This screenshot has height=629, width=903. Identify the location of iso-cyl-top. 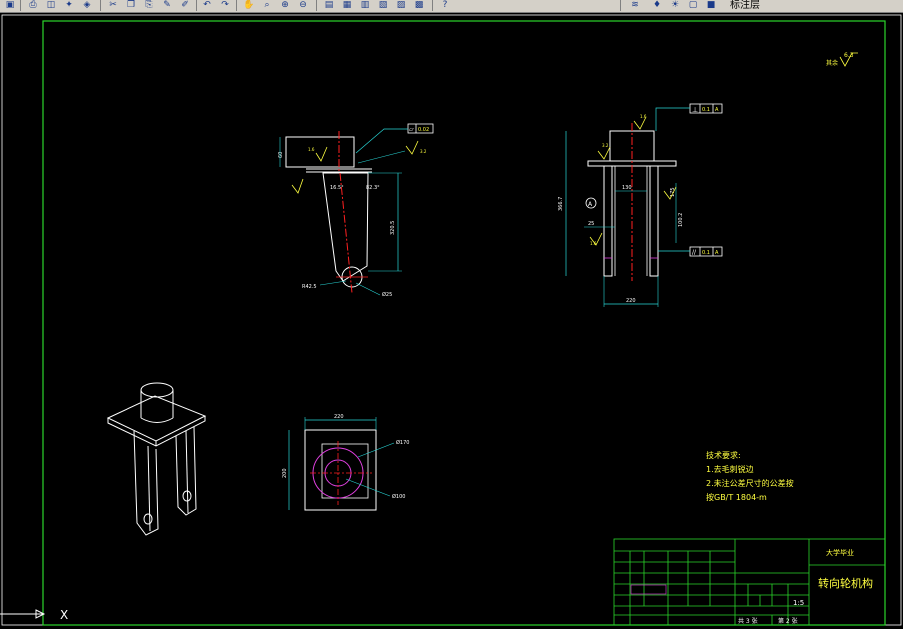
(157, 390).